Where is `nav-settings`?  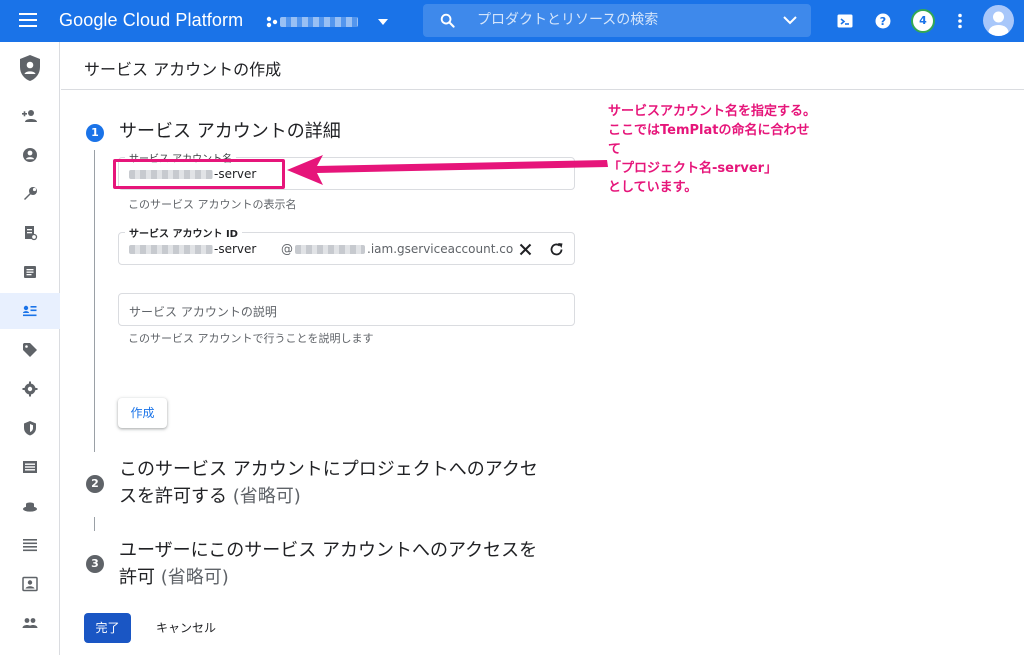 nav-settings is located at coordinates (30, 389).